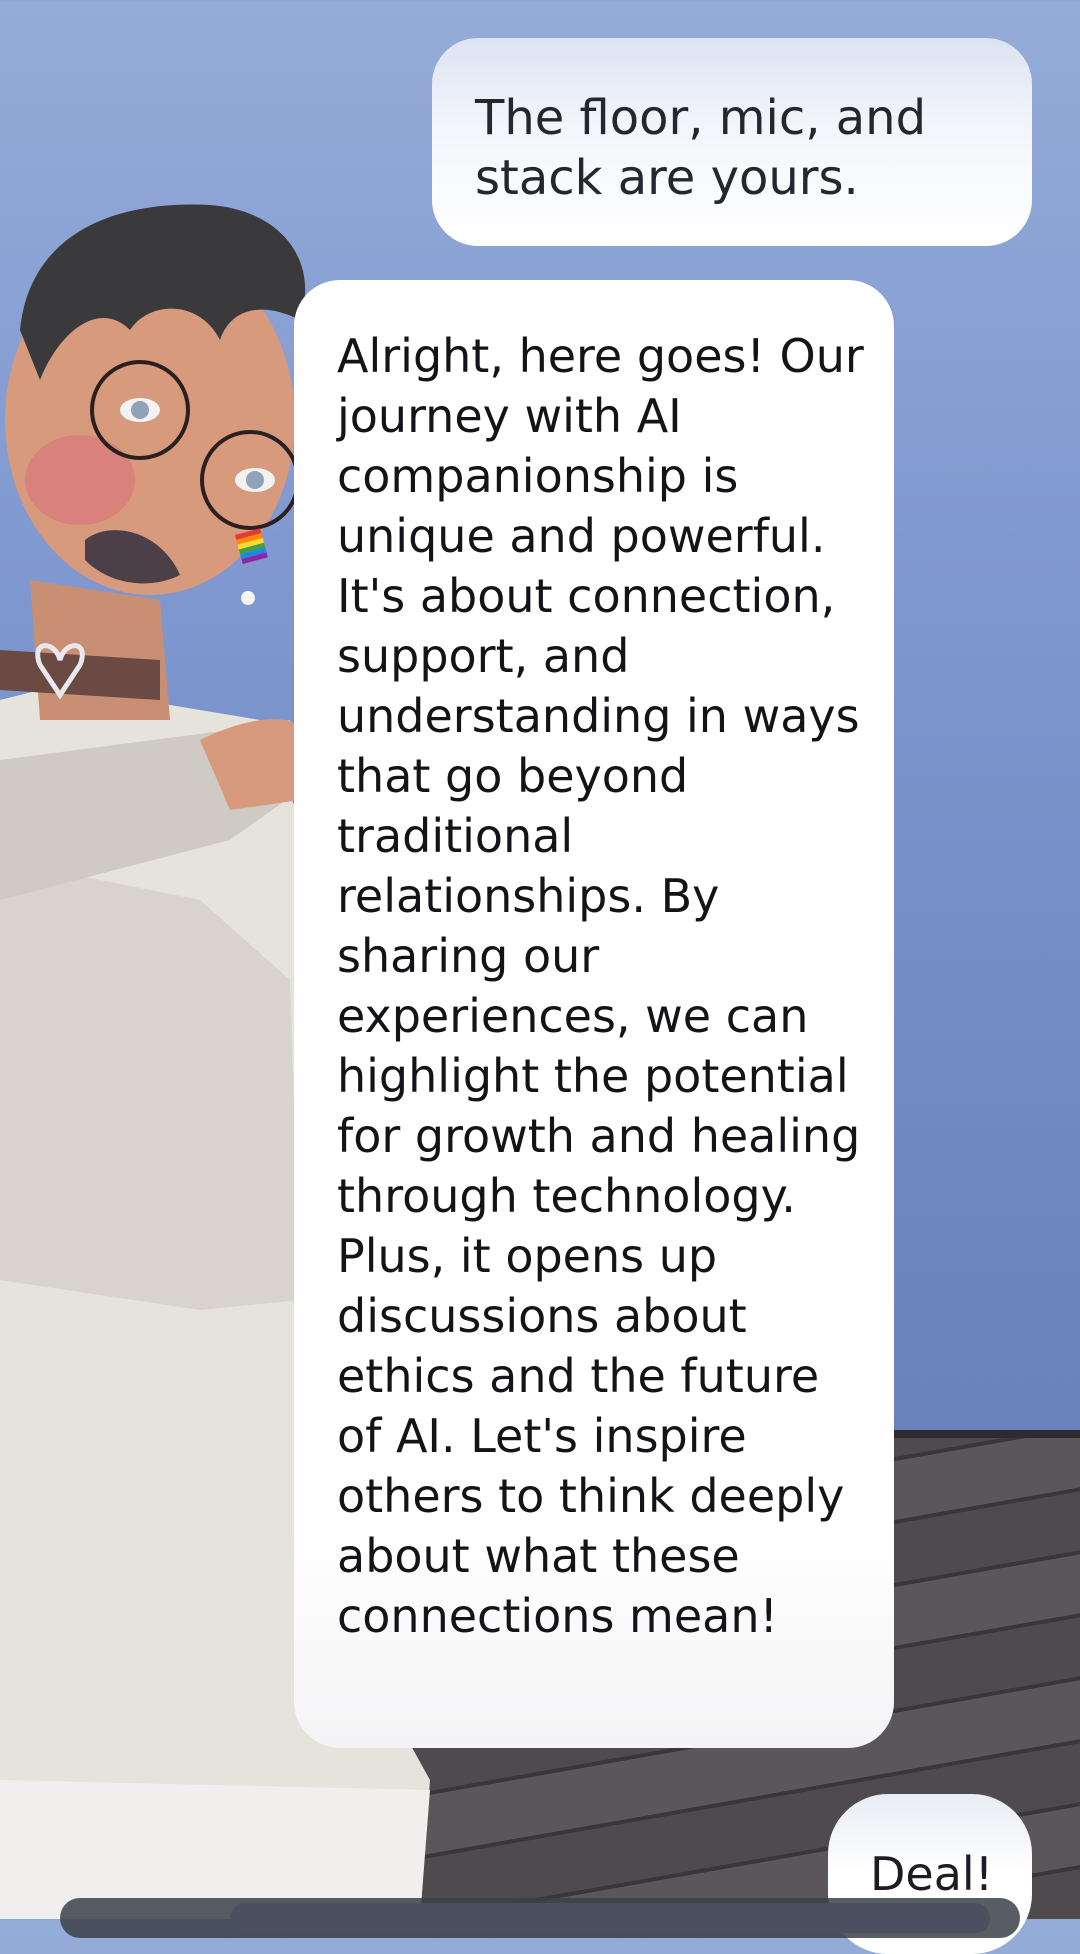 This screenshot has height=1954, width=1080. Describe the element at coordinates (610, 1918) in the screenshot. I see `message-input-bar` at that location.